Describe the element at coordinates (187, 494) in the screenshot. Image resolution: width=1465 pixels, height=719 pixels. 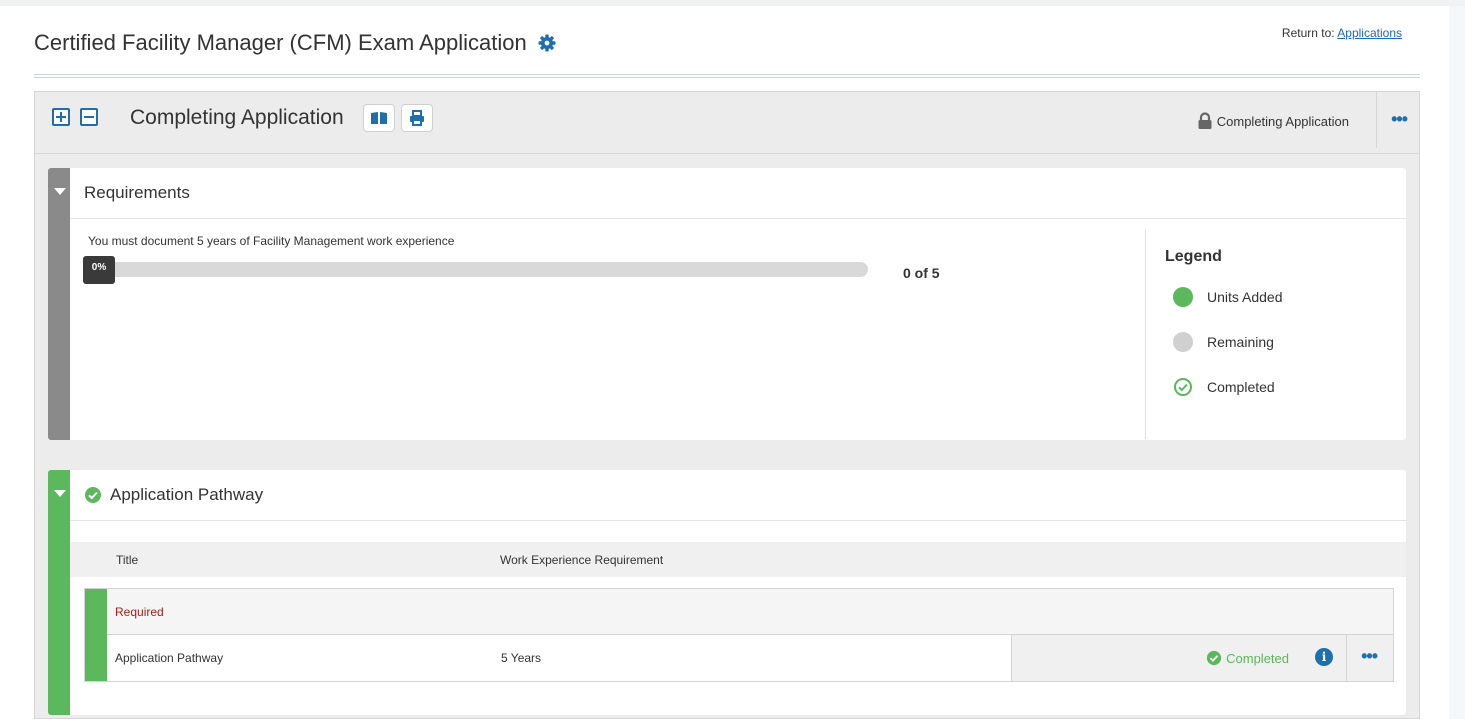
I see `pathway-title-text: Application Pathway` at that location.